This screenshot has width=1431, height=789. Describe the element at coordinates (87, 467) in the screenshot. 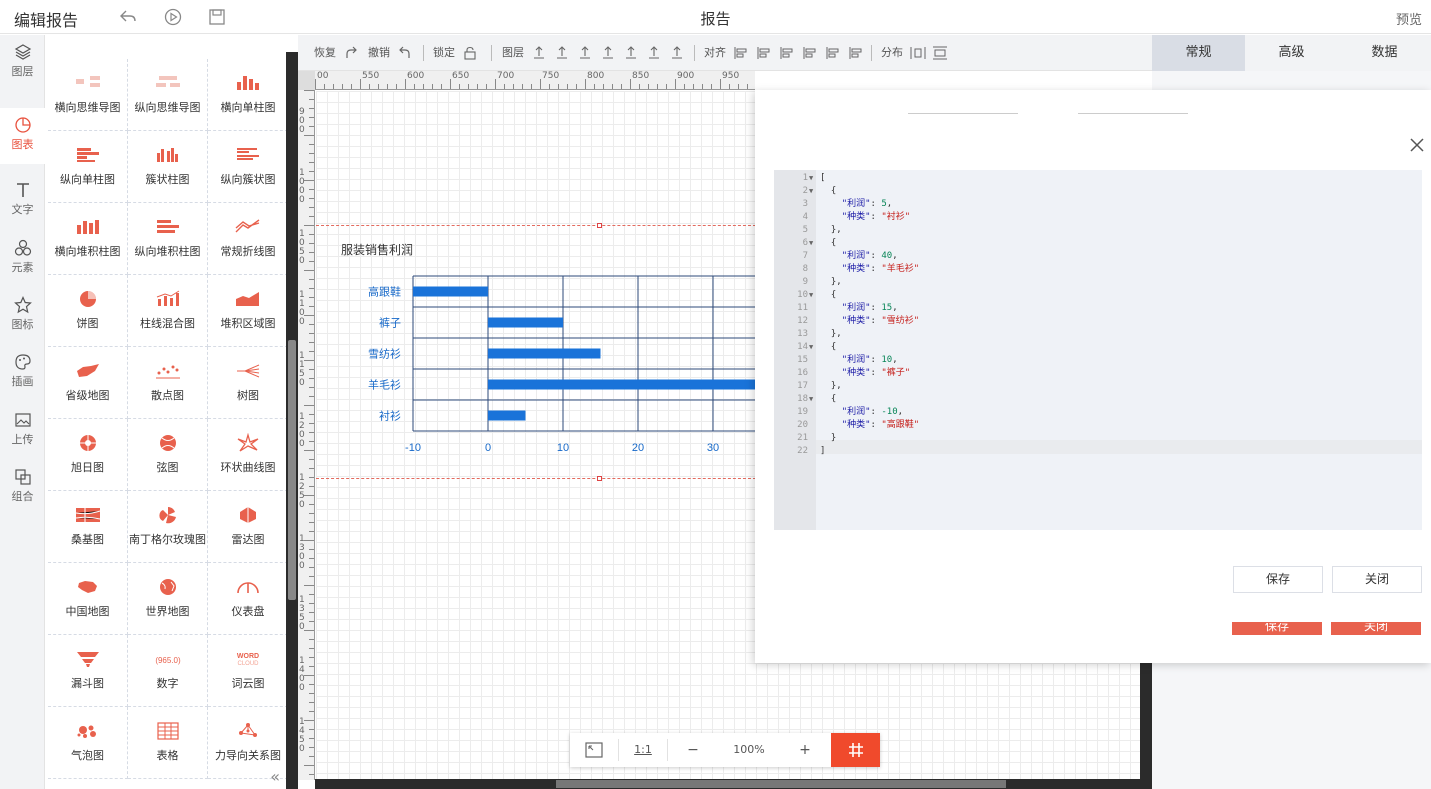

I see `chart-type-label: 旭日图` at that location.